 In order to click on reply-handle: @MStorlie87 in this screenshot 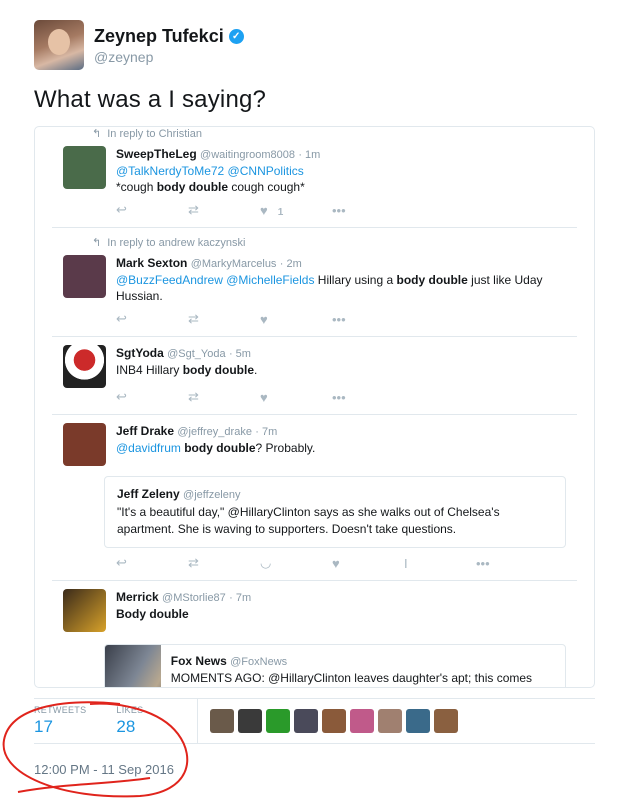, I will do `click(194, 598)`.